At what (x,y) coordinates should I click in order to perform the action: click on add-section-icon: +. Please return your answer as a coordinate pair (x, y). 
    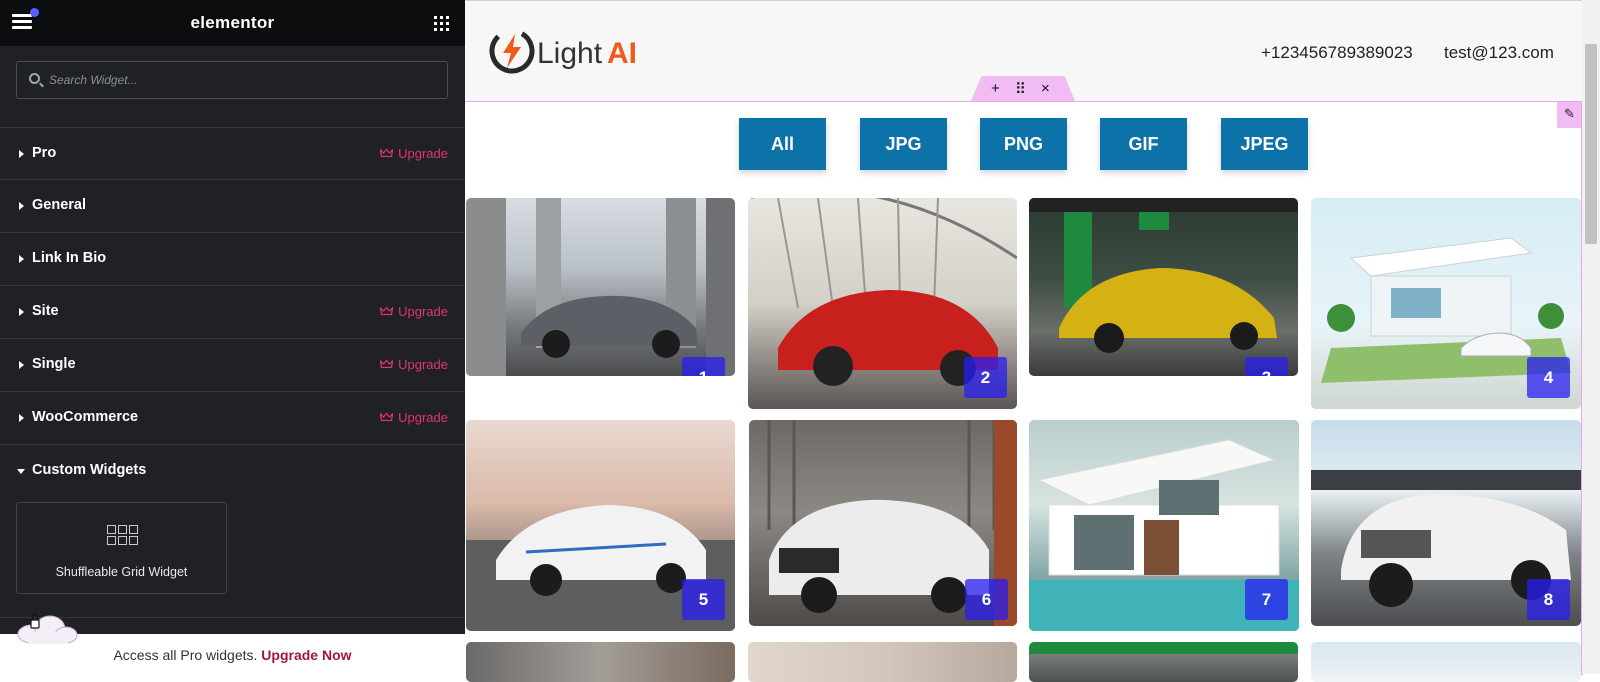
    Looking at the image, I should click on (995, 88).